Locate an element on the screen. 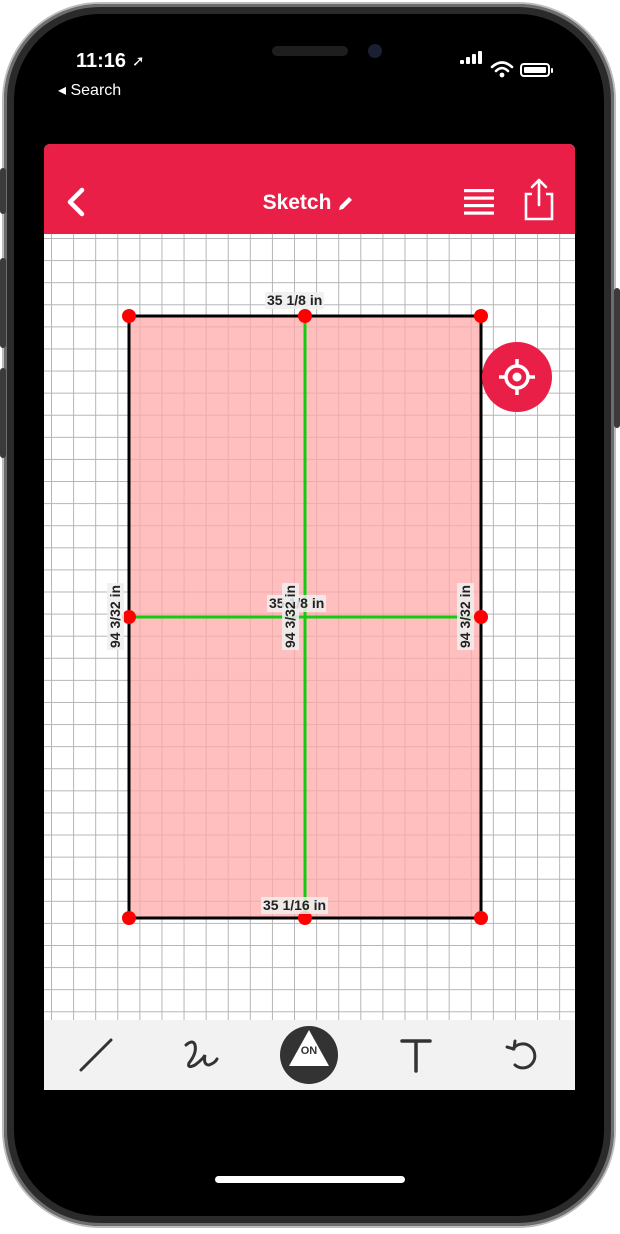 This screenshot has width=620, height=1234. vertex-bottom-left is located at coordinates (129, 918).